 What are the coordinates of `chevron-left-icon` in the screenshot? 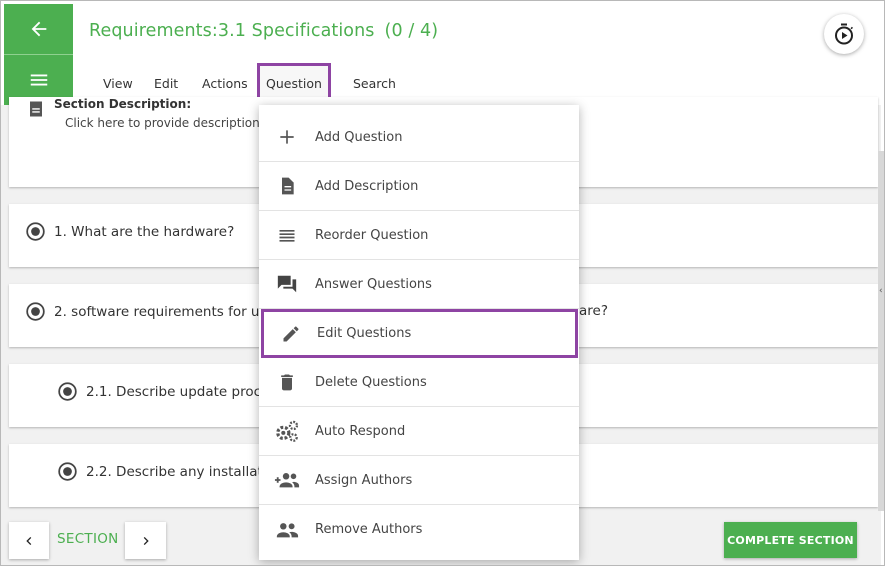 It's located at (29, 540).